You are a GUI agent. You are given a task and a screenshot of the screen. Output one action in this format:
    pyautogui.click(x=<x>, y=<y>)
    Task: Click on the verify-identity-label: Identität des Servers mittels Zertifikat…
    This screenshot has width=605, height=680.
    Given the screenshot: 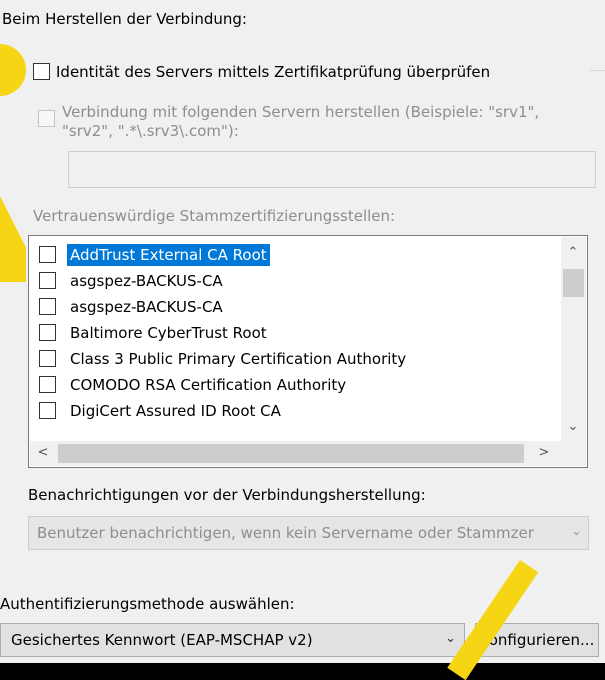 What is the action you would take?
    pyautogui.click(x=273, y=72)
    